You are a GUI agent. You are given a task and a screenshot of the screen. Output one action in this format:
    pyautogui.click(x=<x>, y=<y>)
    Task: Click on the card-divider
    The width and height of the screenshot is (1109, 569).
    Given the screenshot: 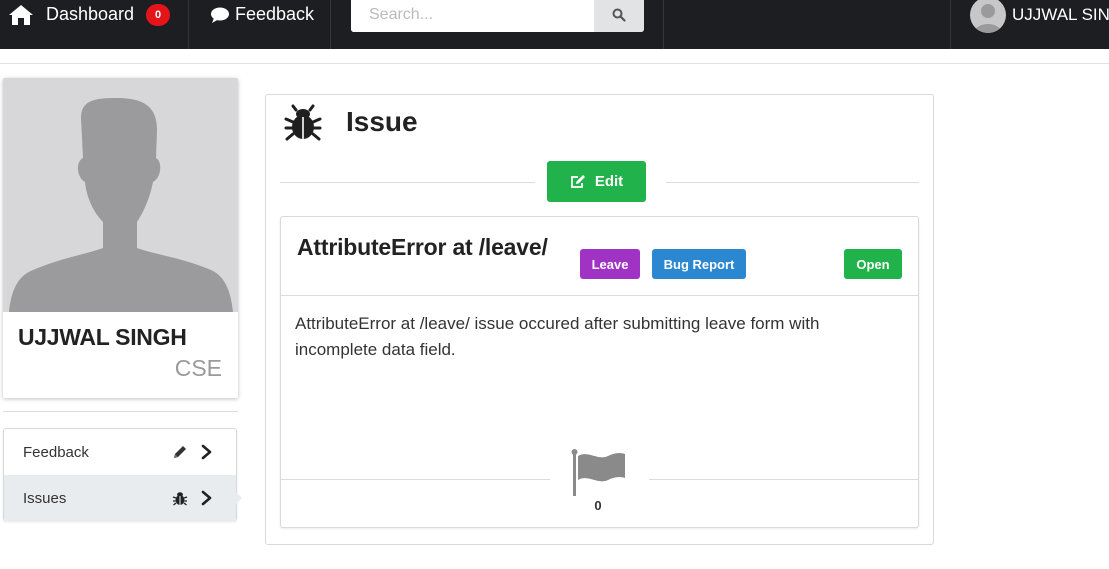 What is the action you would take?
    pyautogui.click(x=599, y=295)
    